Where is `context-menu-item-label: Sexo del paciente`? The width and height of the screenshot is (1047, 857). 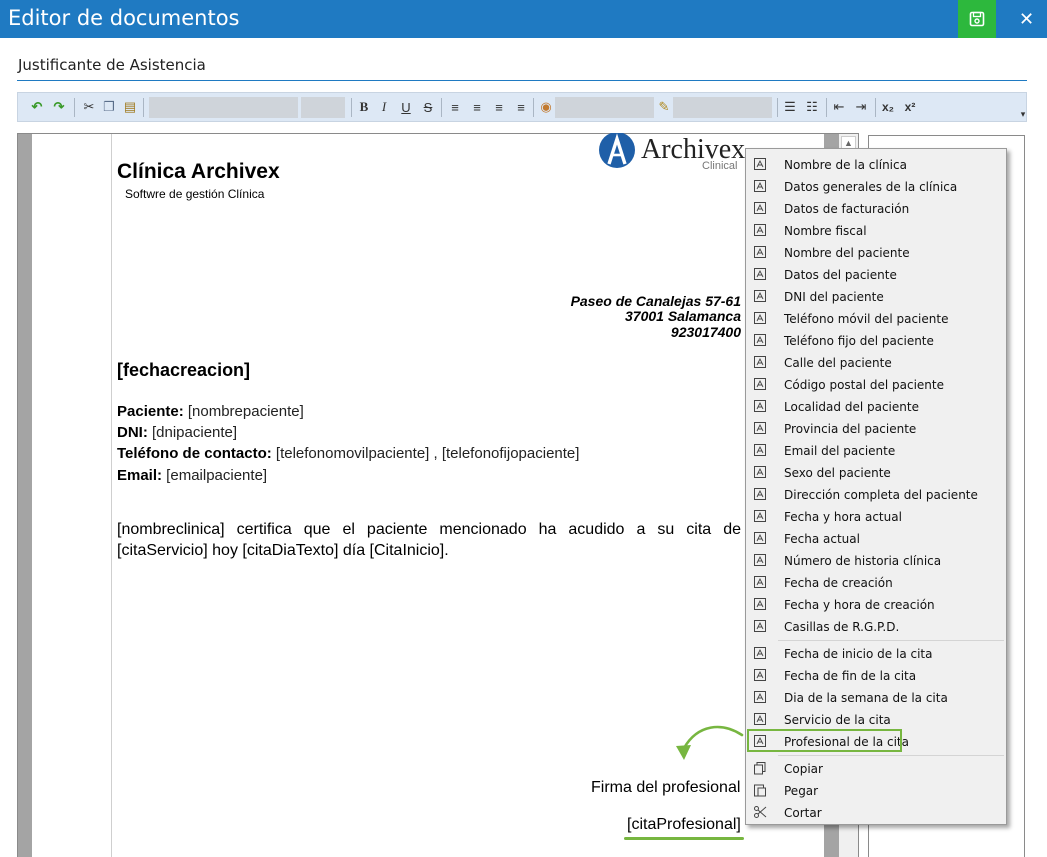 context-menu-item-label: Sexo del paciente is located at coordinates (837, 473).